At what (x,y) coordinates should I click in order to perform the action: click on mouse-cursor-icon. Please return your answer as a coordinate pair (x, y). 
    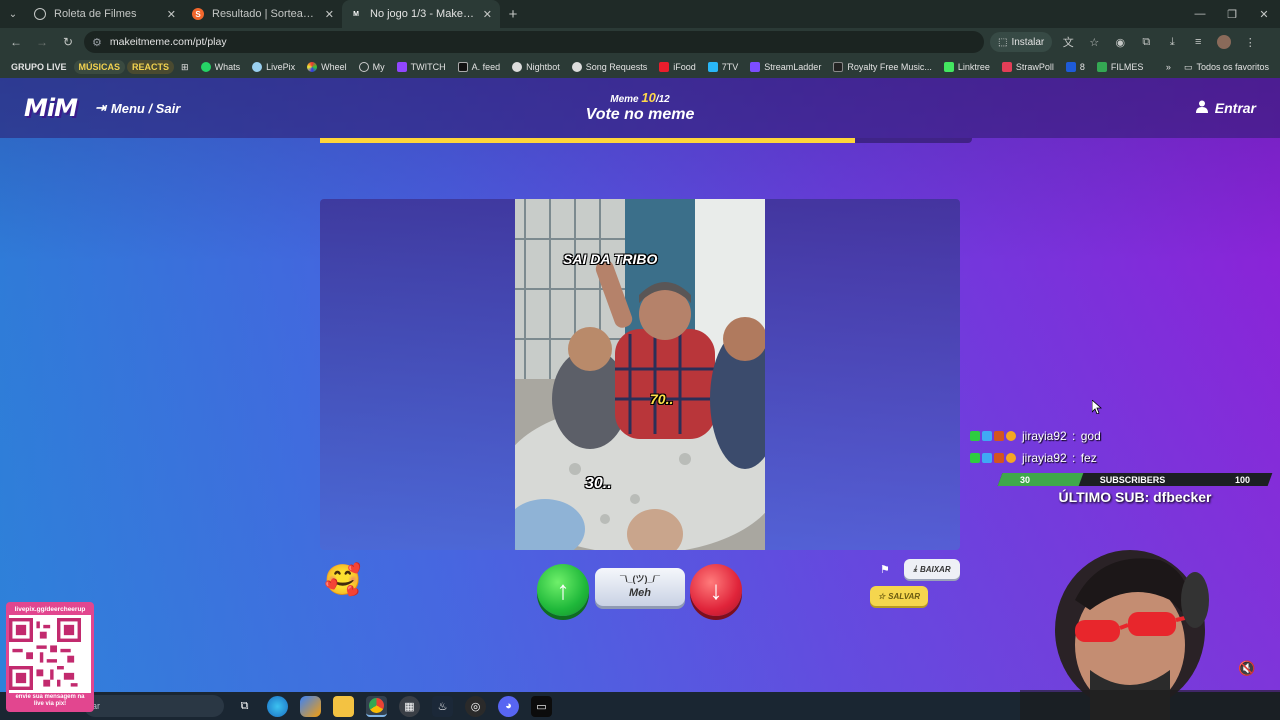
    Looking at the image, I should click on (1097, 407).